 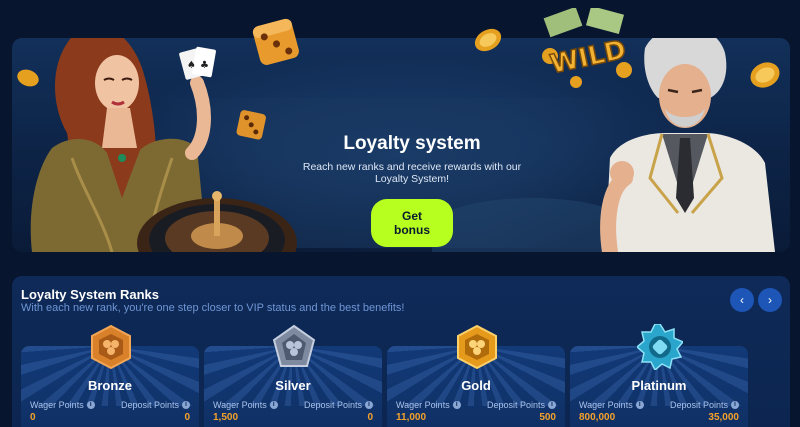 I want to click on wild-money-icon: WILD, so click(x=587, y=48).